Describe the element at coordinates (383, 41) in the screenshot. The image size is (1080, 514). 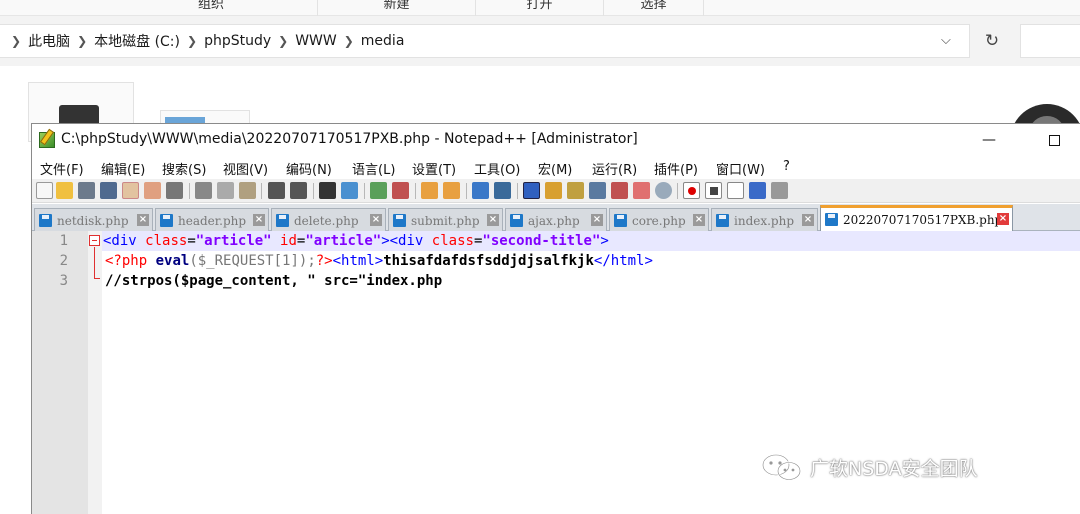
I see `breadcrumb-media: media` at that location.